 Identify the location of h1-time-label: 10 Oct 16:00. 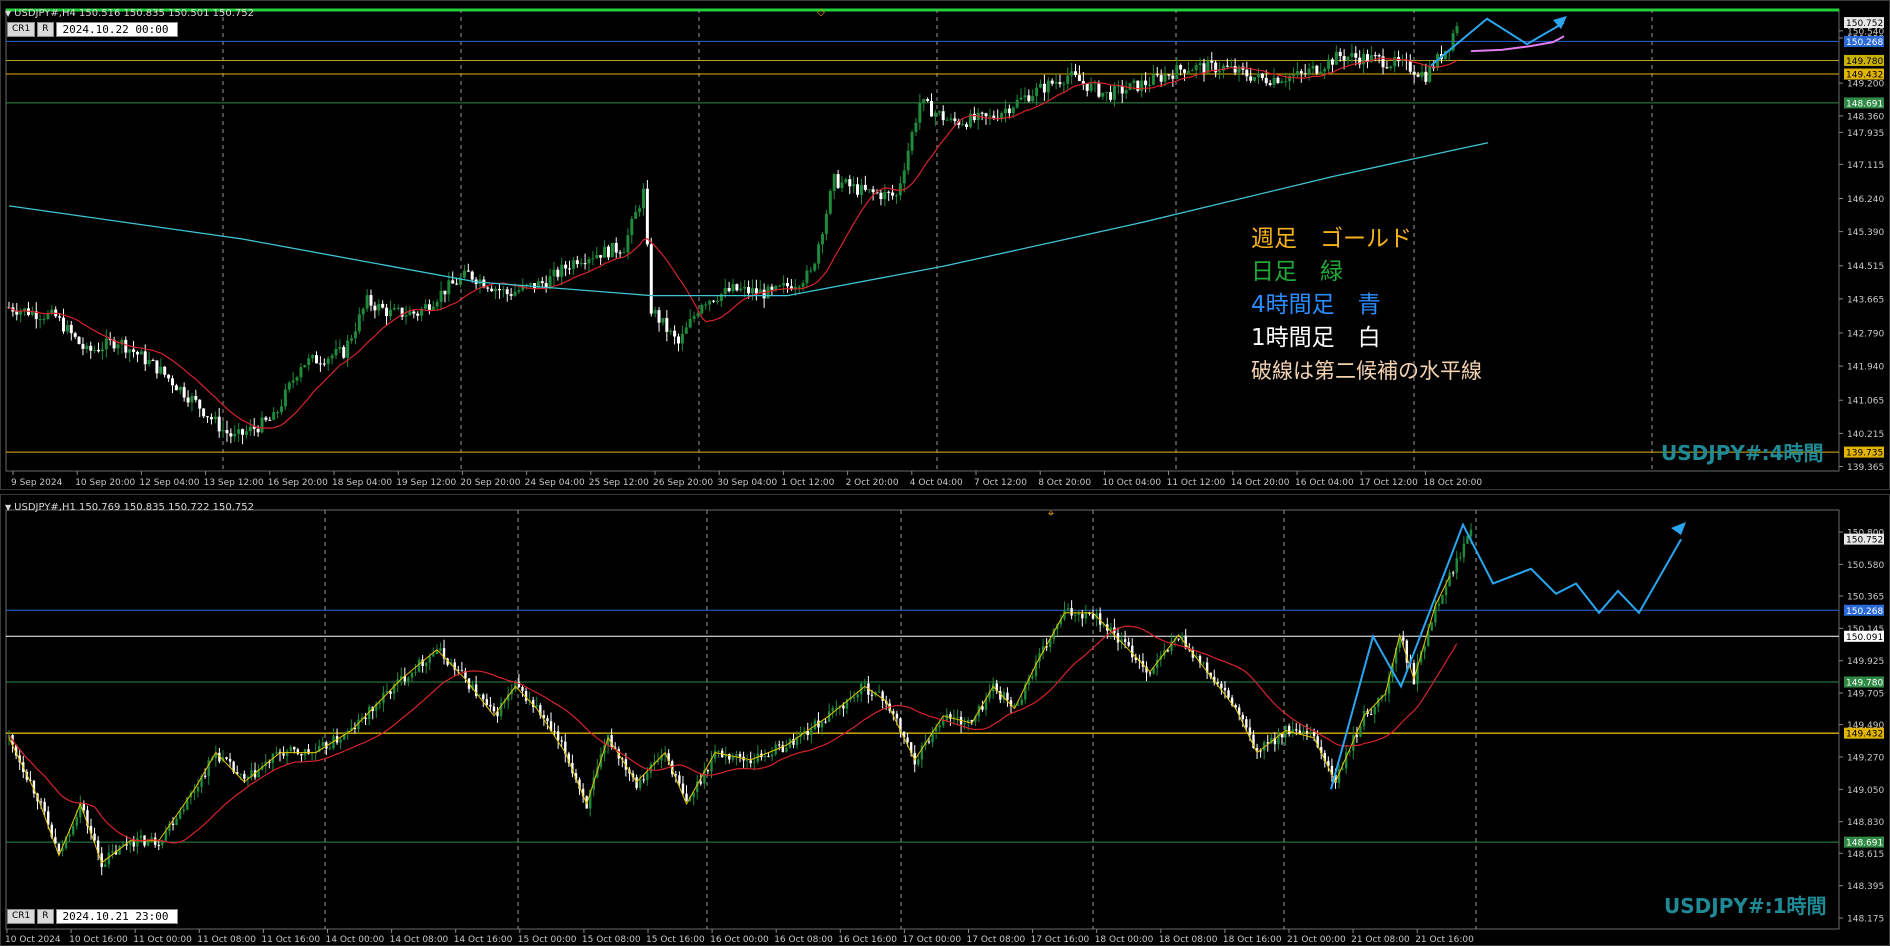
(98, 940).